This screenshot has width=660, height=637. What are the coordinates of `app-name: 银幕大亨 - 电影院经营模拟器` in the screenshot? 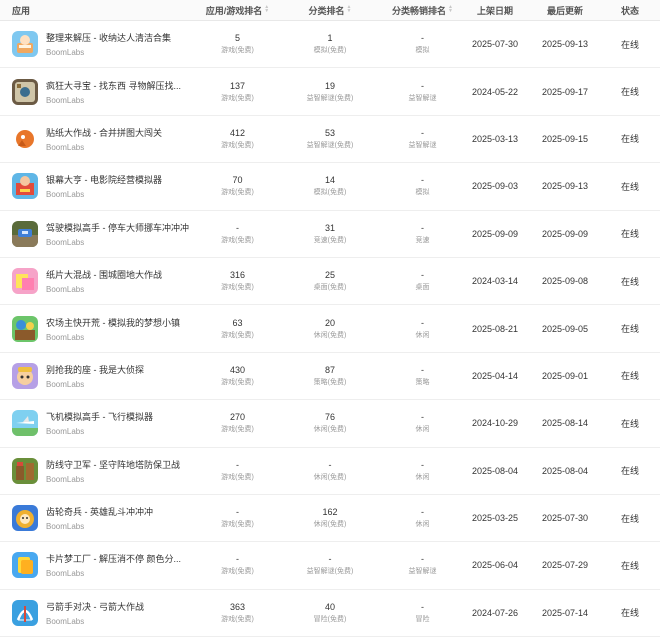 It's located at (104, 179).